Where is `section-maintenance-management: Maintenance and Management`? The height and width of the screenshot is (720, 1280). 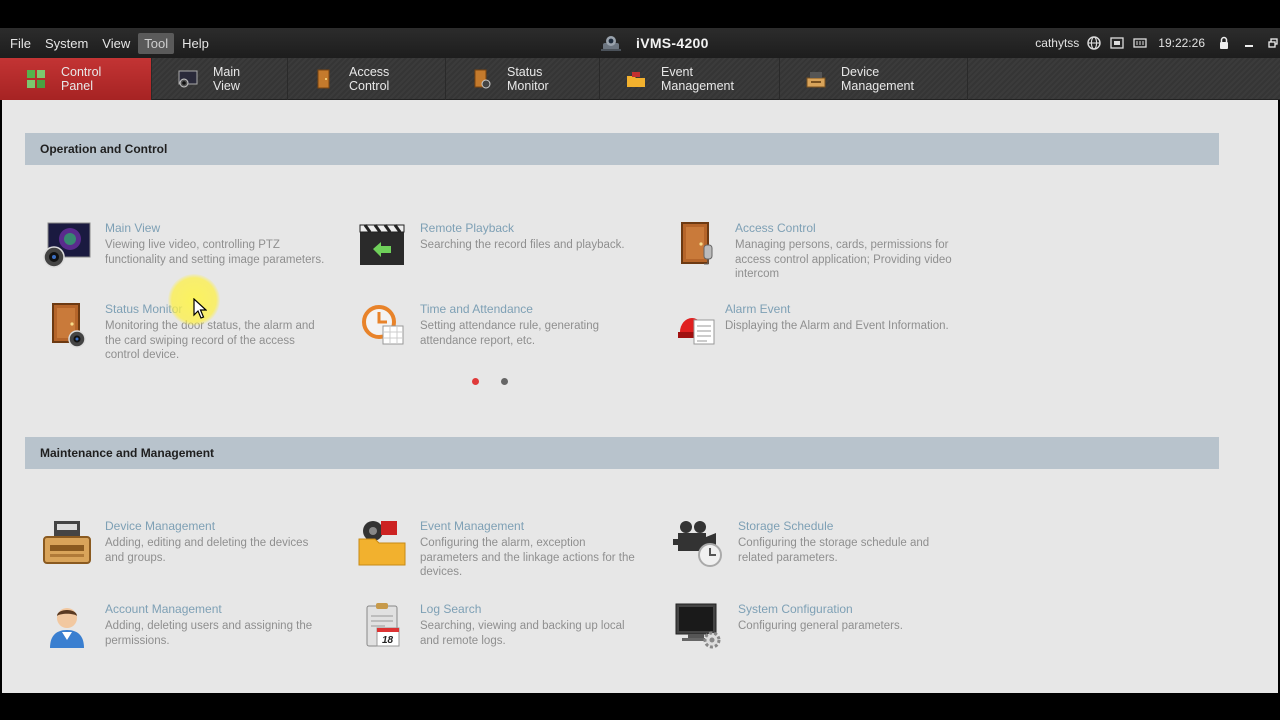
section-maintenance-management: Maintenance and Management is located at coordinates (622, 453).